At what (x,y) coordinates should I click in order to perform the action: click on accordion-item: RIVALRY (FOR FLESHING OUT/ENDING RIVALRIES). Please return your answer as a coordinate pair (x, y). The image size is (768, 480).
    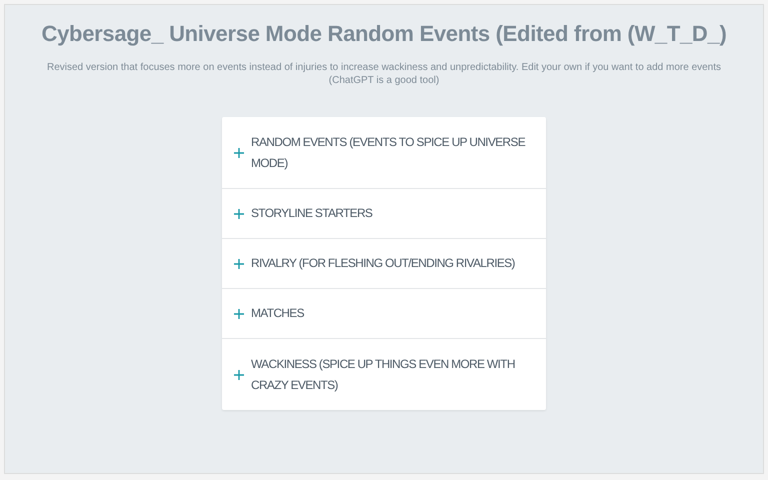
    Looking at the image, I should click on (384, 263).